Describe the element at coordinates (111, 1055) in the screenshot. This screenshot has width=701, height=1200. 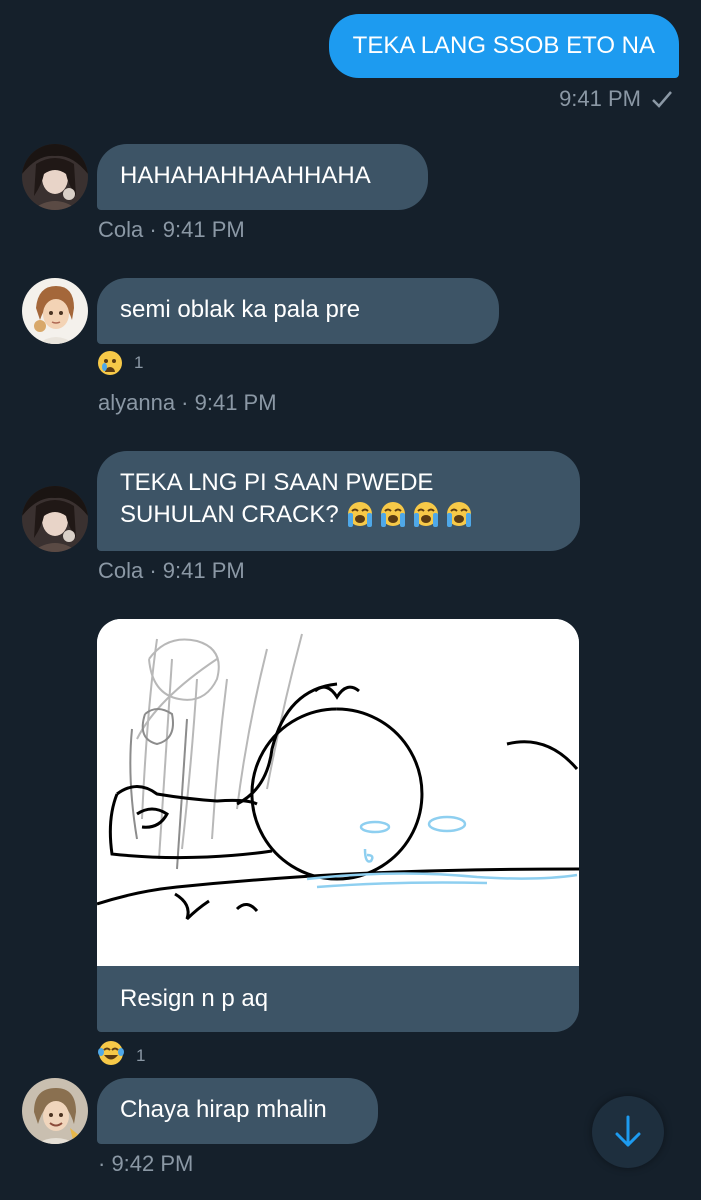
I see `tears-of-joy-icon` at that location.